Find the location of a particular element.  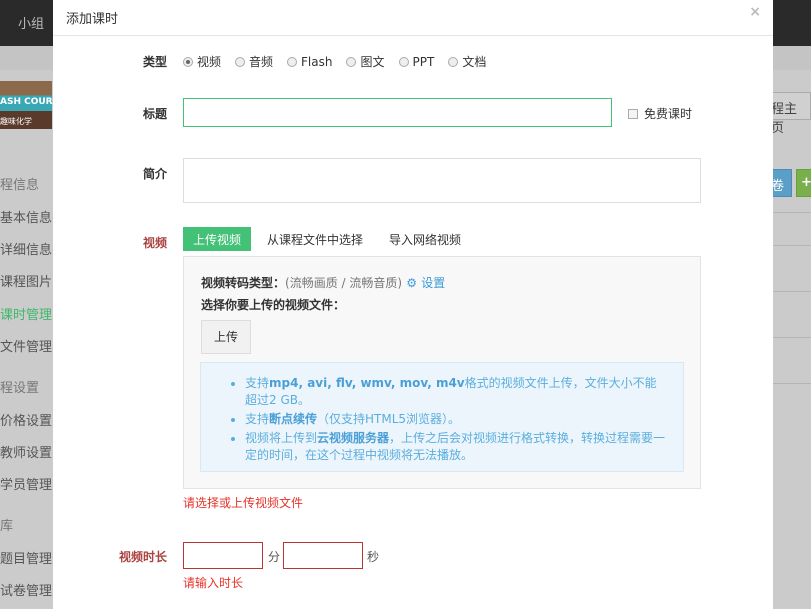

radio-ppt: PPT is located at coordinates (416, 61).